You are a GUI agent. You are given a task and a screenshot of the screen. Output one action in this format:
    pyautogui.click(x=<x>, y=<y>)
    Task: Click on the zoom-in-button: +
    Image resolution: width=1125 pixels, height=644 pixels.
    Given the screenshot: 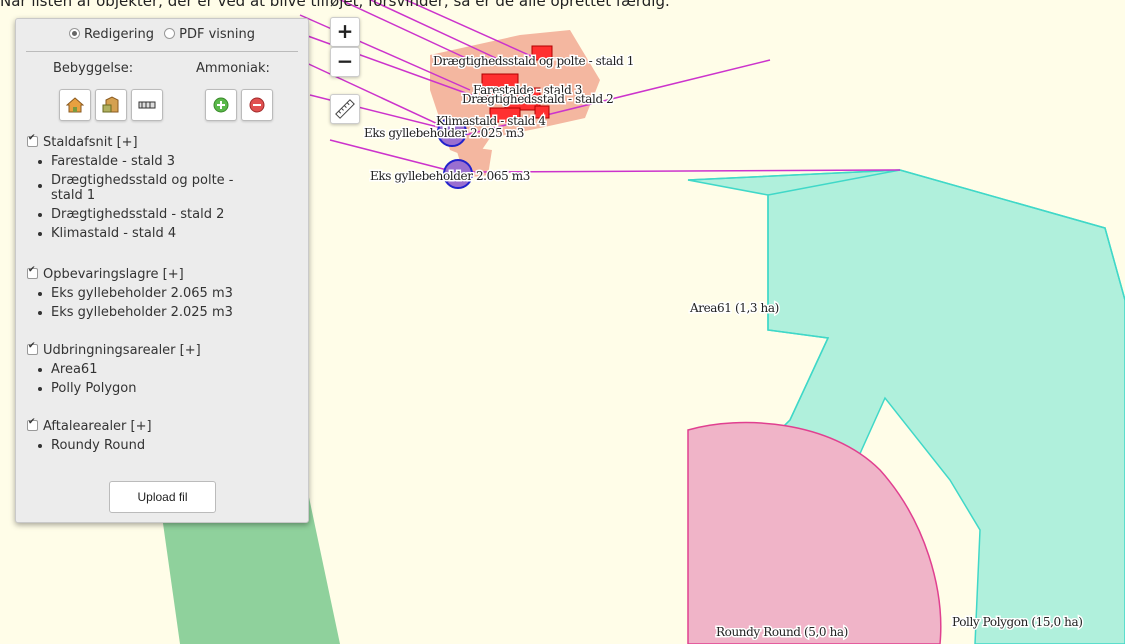 What is the action you would take?
    pyautogui.click(x=345, y=32)
    